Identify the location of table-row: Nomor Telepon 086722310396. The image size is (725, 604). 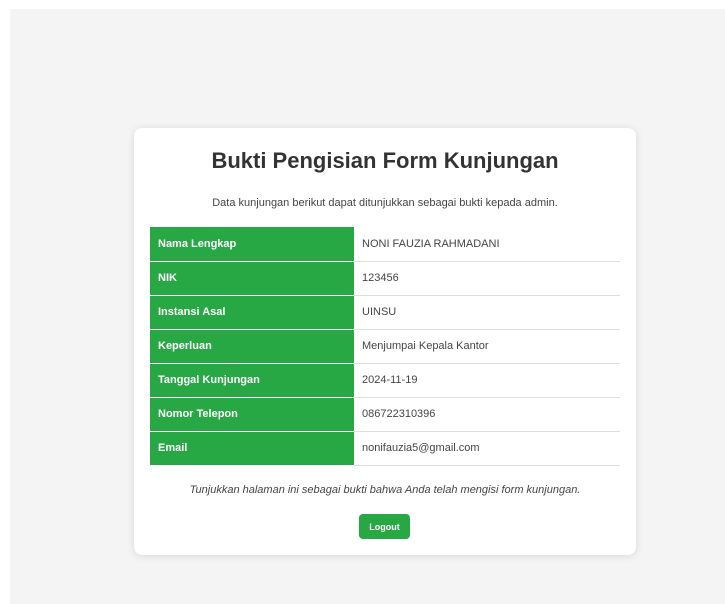
(385, 414).